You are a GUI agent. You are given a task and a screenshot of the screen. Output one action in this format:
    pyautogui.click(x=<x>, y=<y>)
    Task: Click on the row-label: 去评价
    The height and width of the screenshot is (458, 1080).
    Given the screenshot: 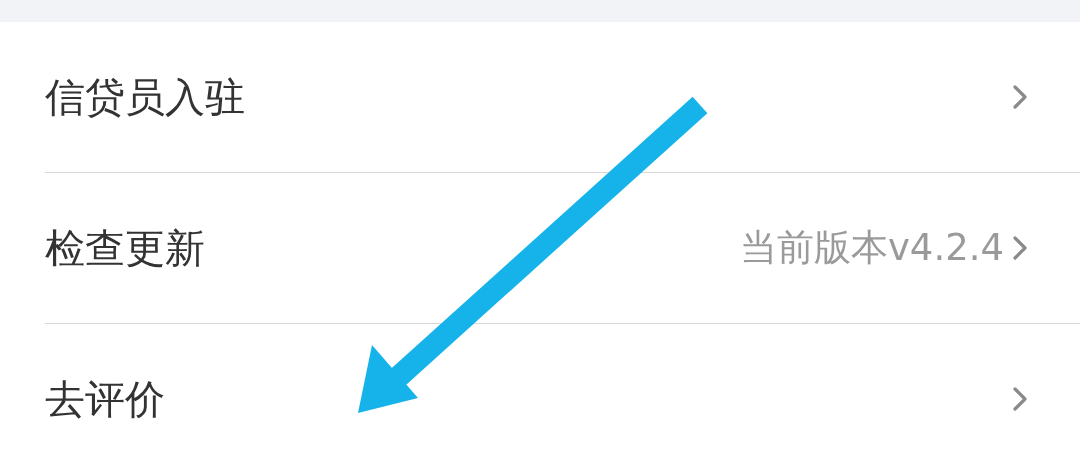 What is the action you would take?
    pyautogui.click(x=105, y=399)
    